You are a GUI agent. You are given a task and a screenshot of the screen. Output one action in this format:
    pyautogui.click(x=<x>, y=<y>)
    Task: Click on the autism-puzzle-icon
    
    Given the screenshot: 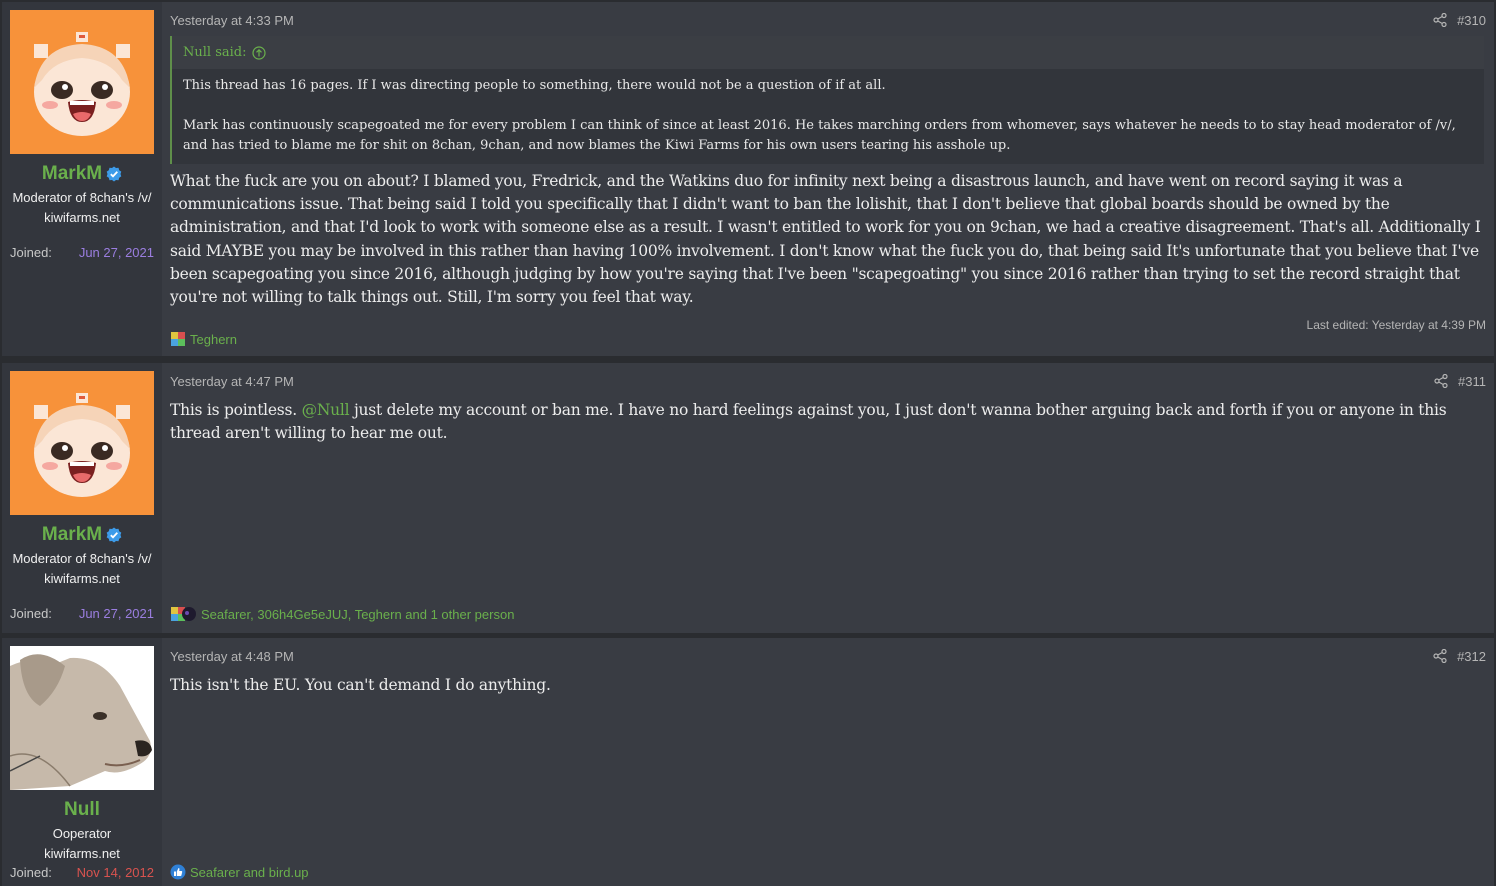 What is the action you would take?
    pyautogui.click(x=178, y=339)
    